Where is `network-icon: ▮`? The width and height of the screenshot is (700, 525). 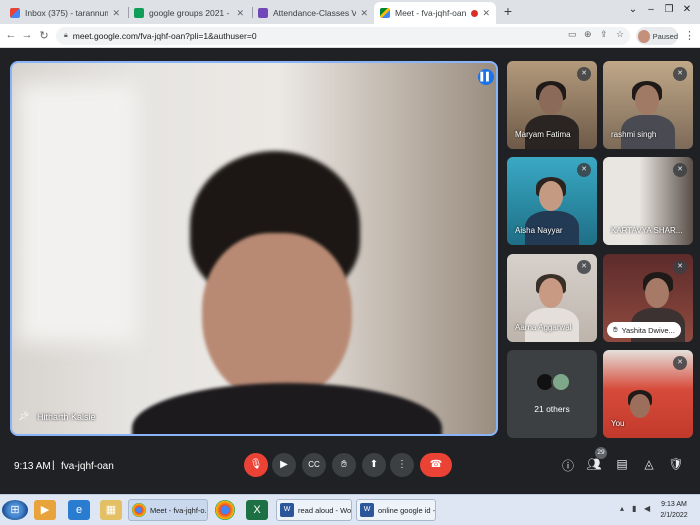 network-icon: ▮ is located at coordinates (634, 508).